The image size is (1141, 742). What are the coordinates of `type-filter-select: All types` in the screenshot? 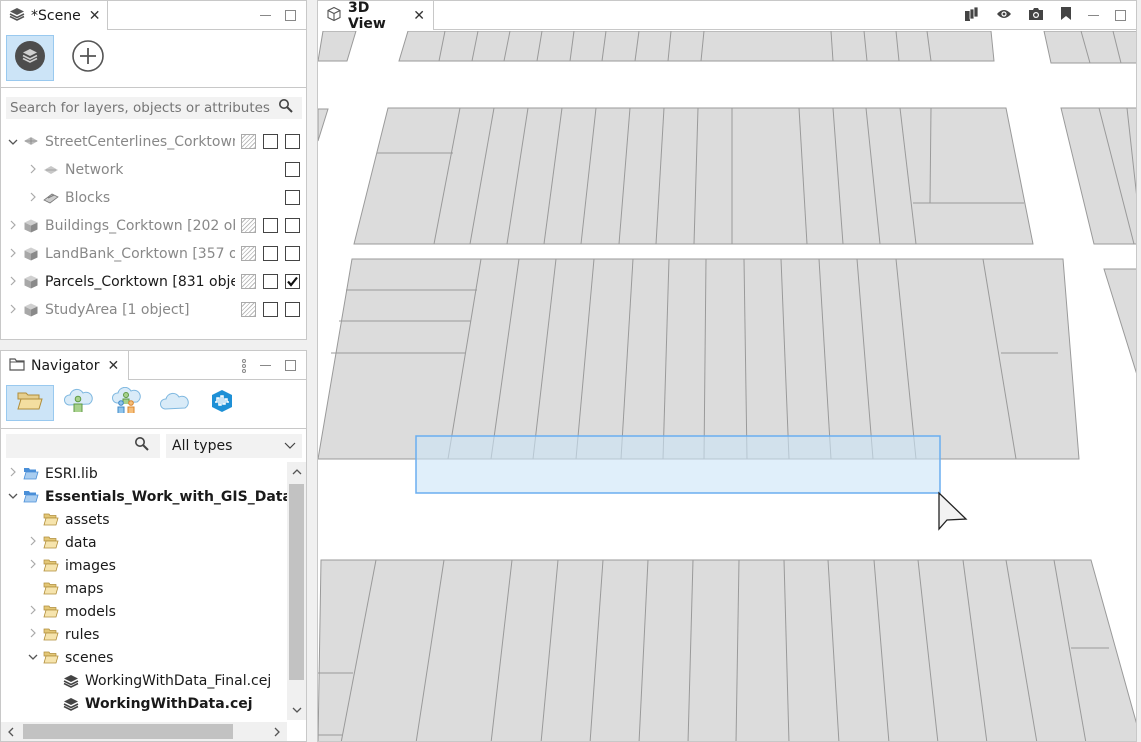 It's located at (234, 446).